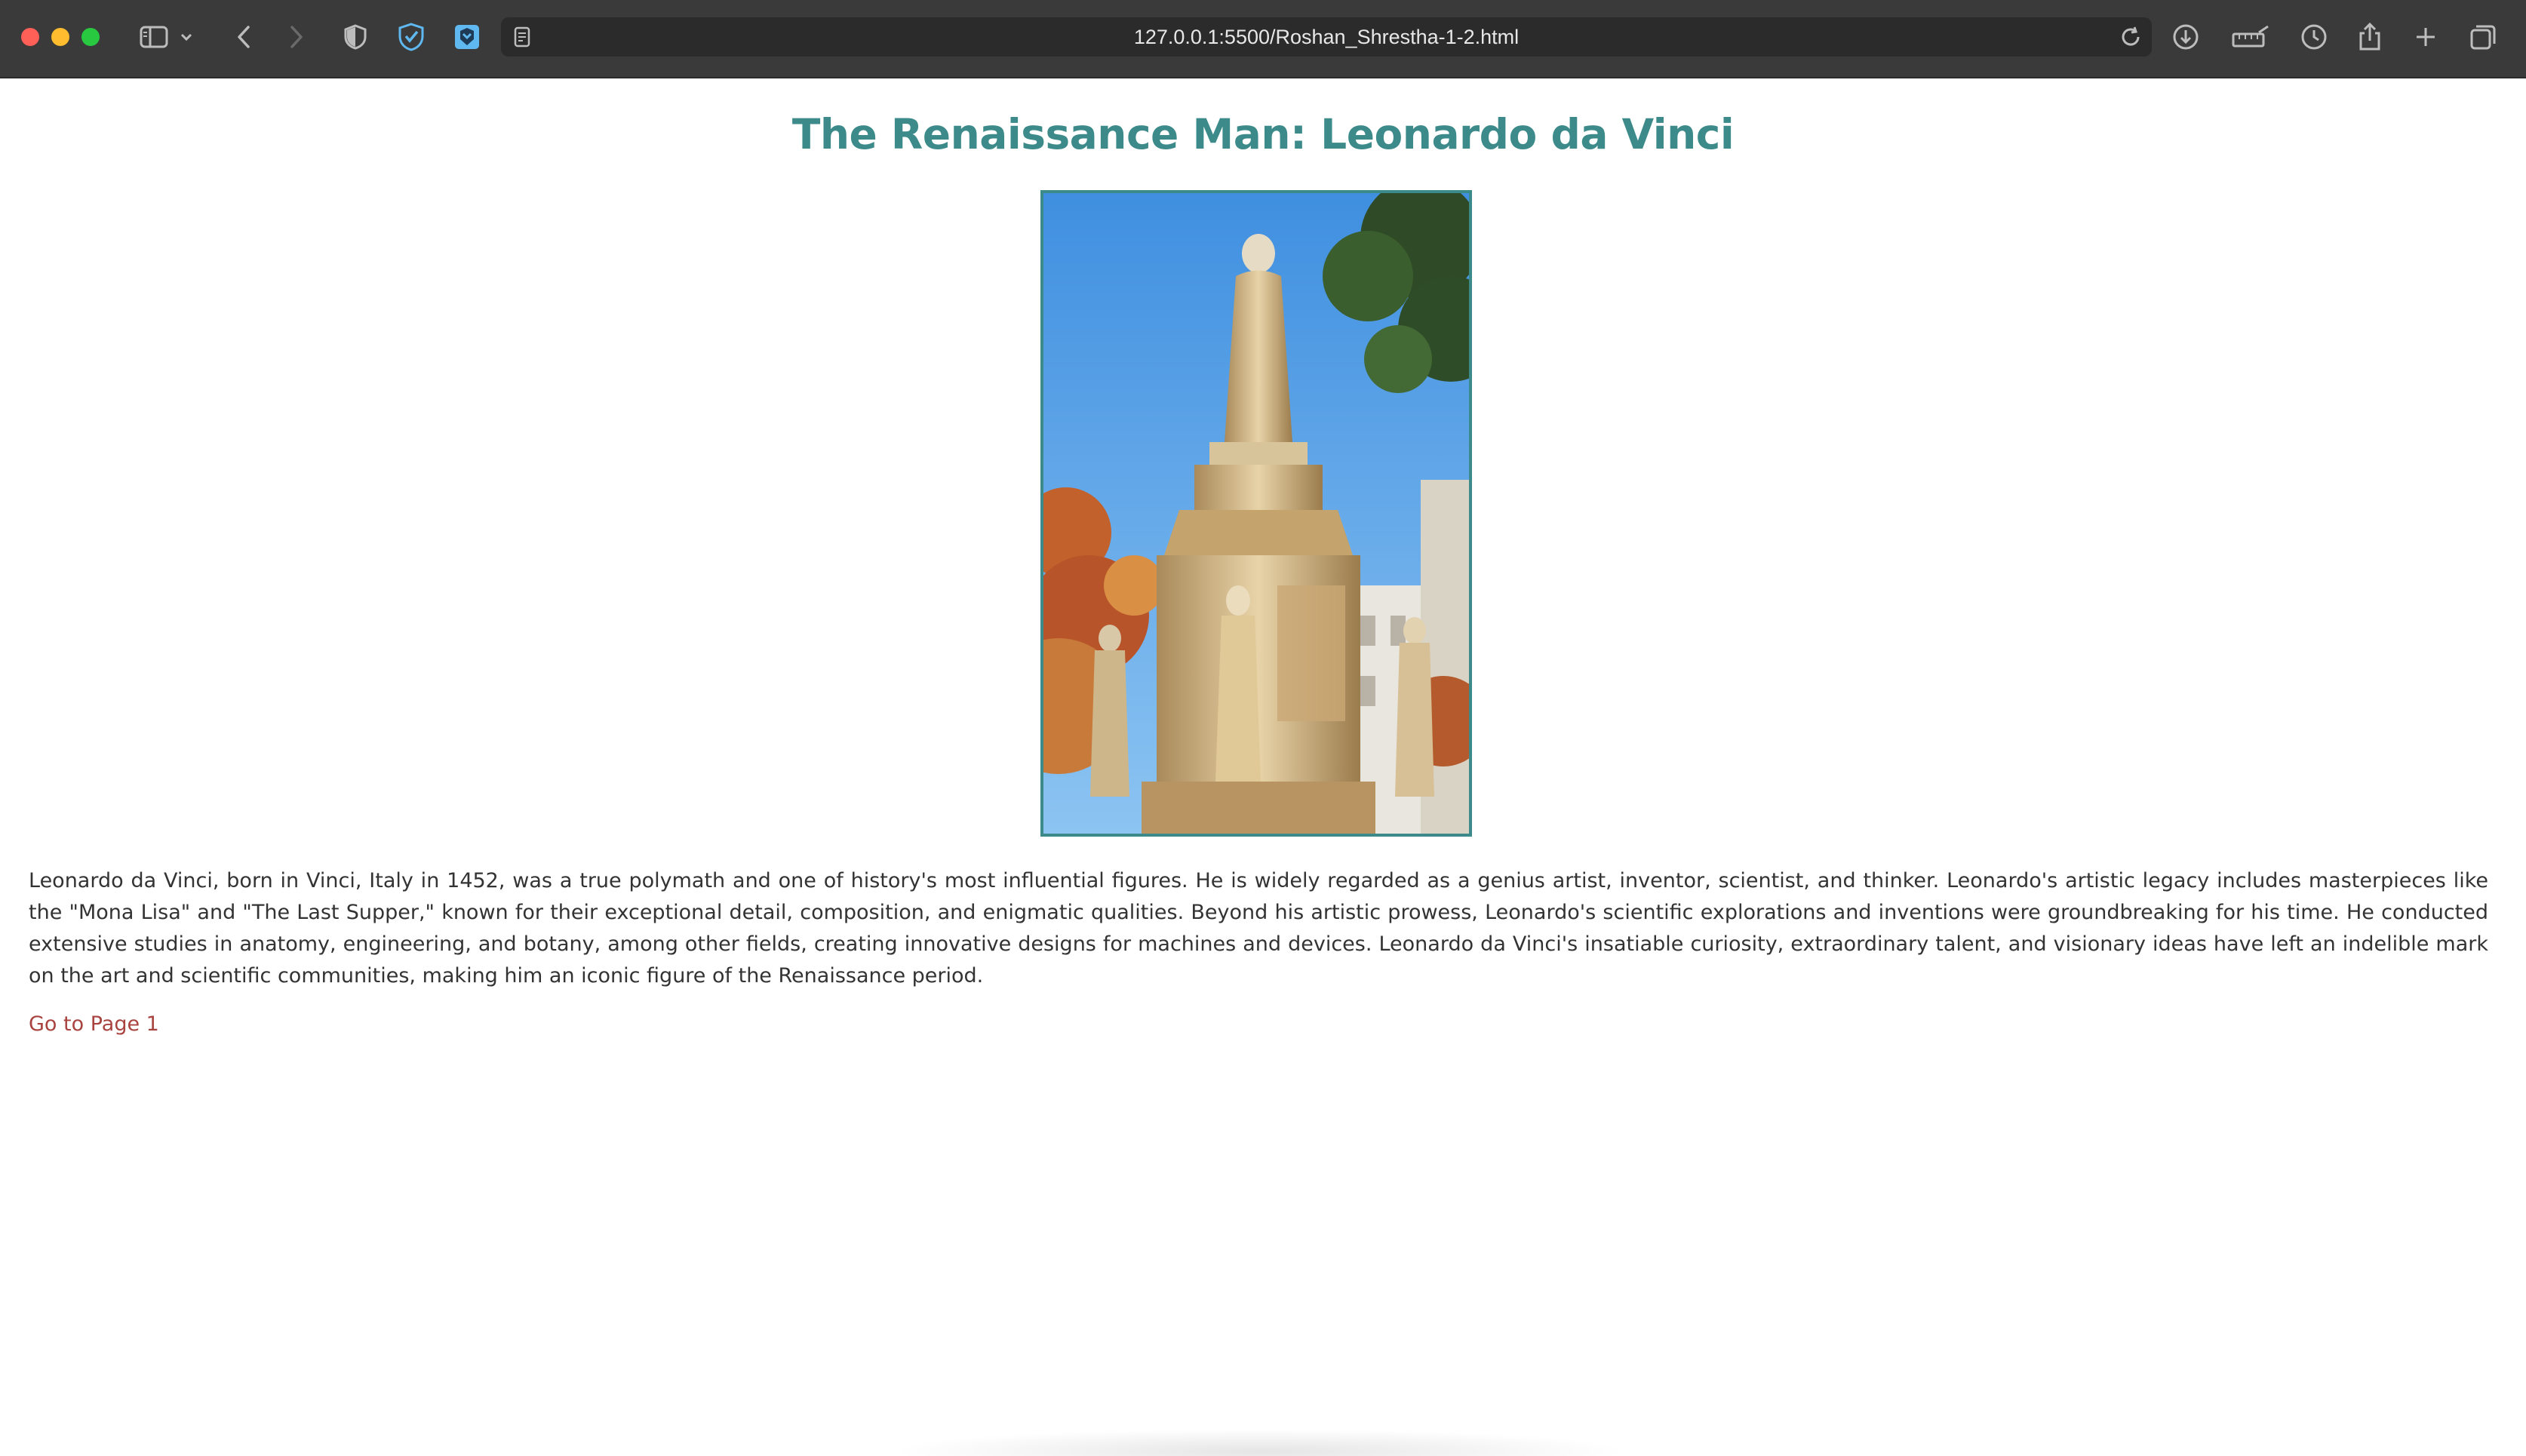 The image size is (2526, 1456). Describe the element at coordinates (2483, 37) in the screenshot. I see `tabs-overview-icon` at that location.